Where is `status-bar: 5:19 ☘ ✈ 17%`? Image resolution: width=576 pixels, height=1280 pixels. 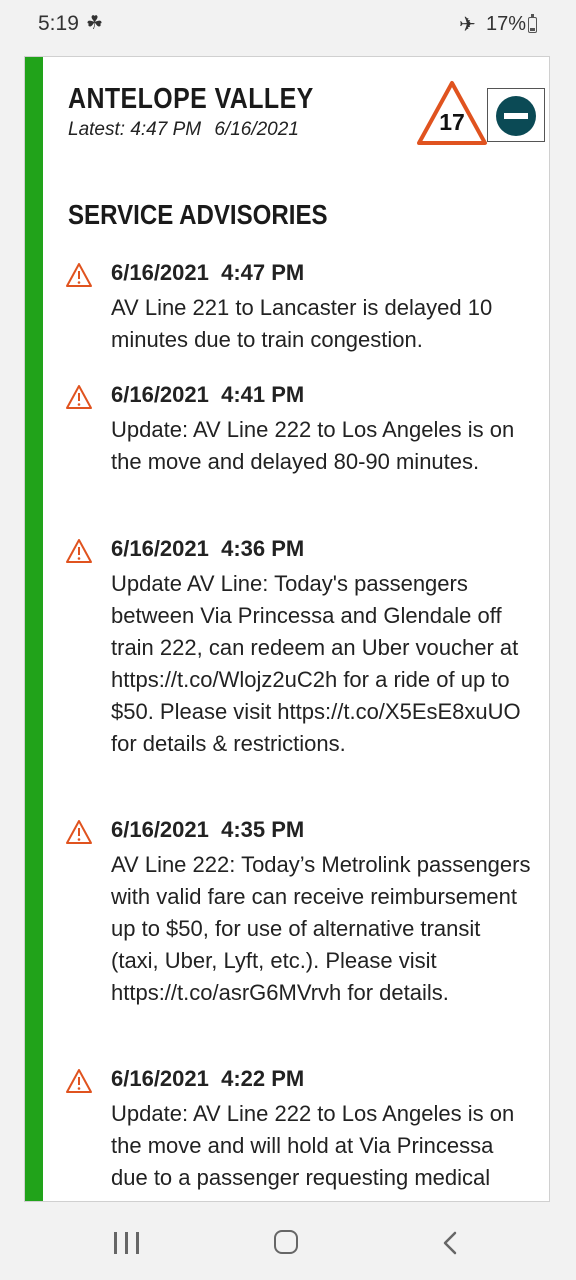 status-bar: 5:19 ☘ ✈ 17% is located at coordinates (288, 24).